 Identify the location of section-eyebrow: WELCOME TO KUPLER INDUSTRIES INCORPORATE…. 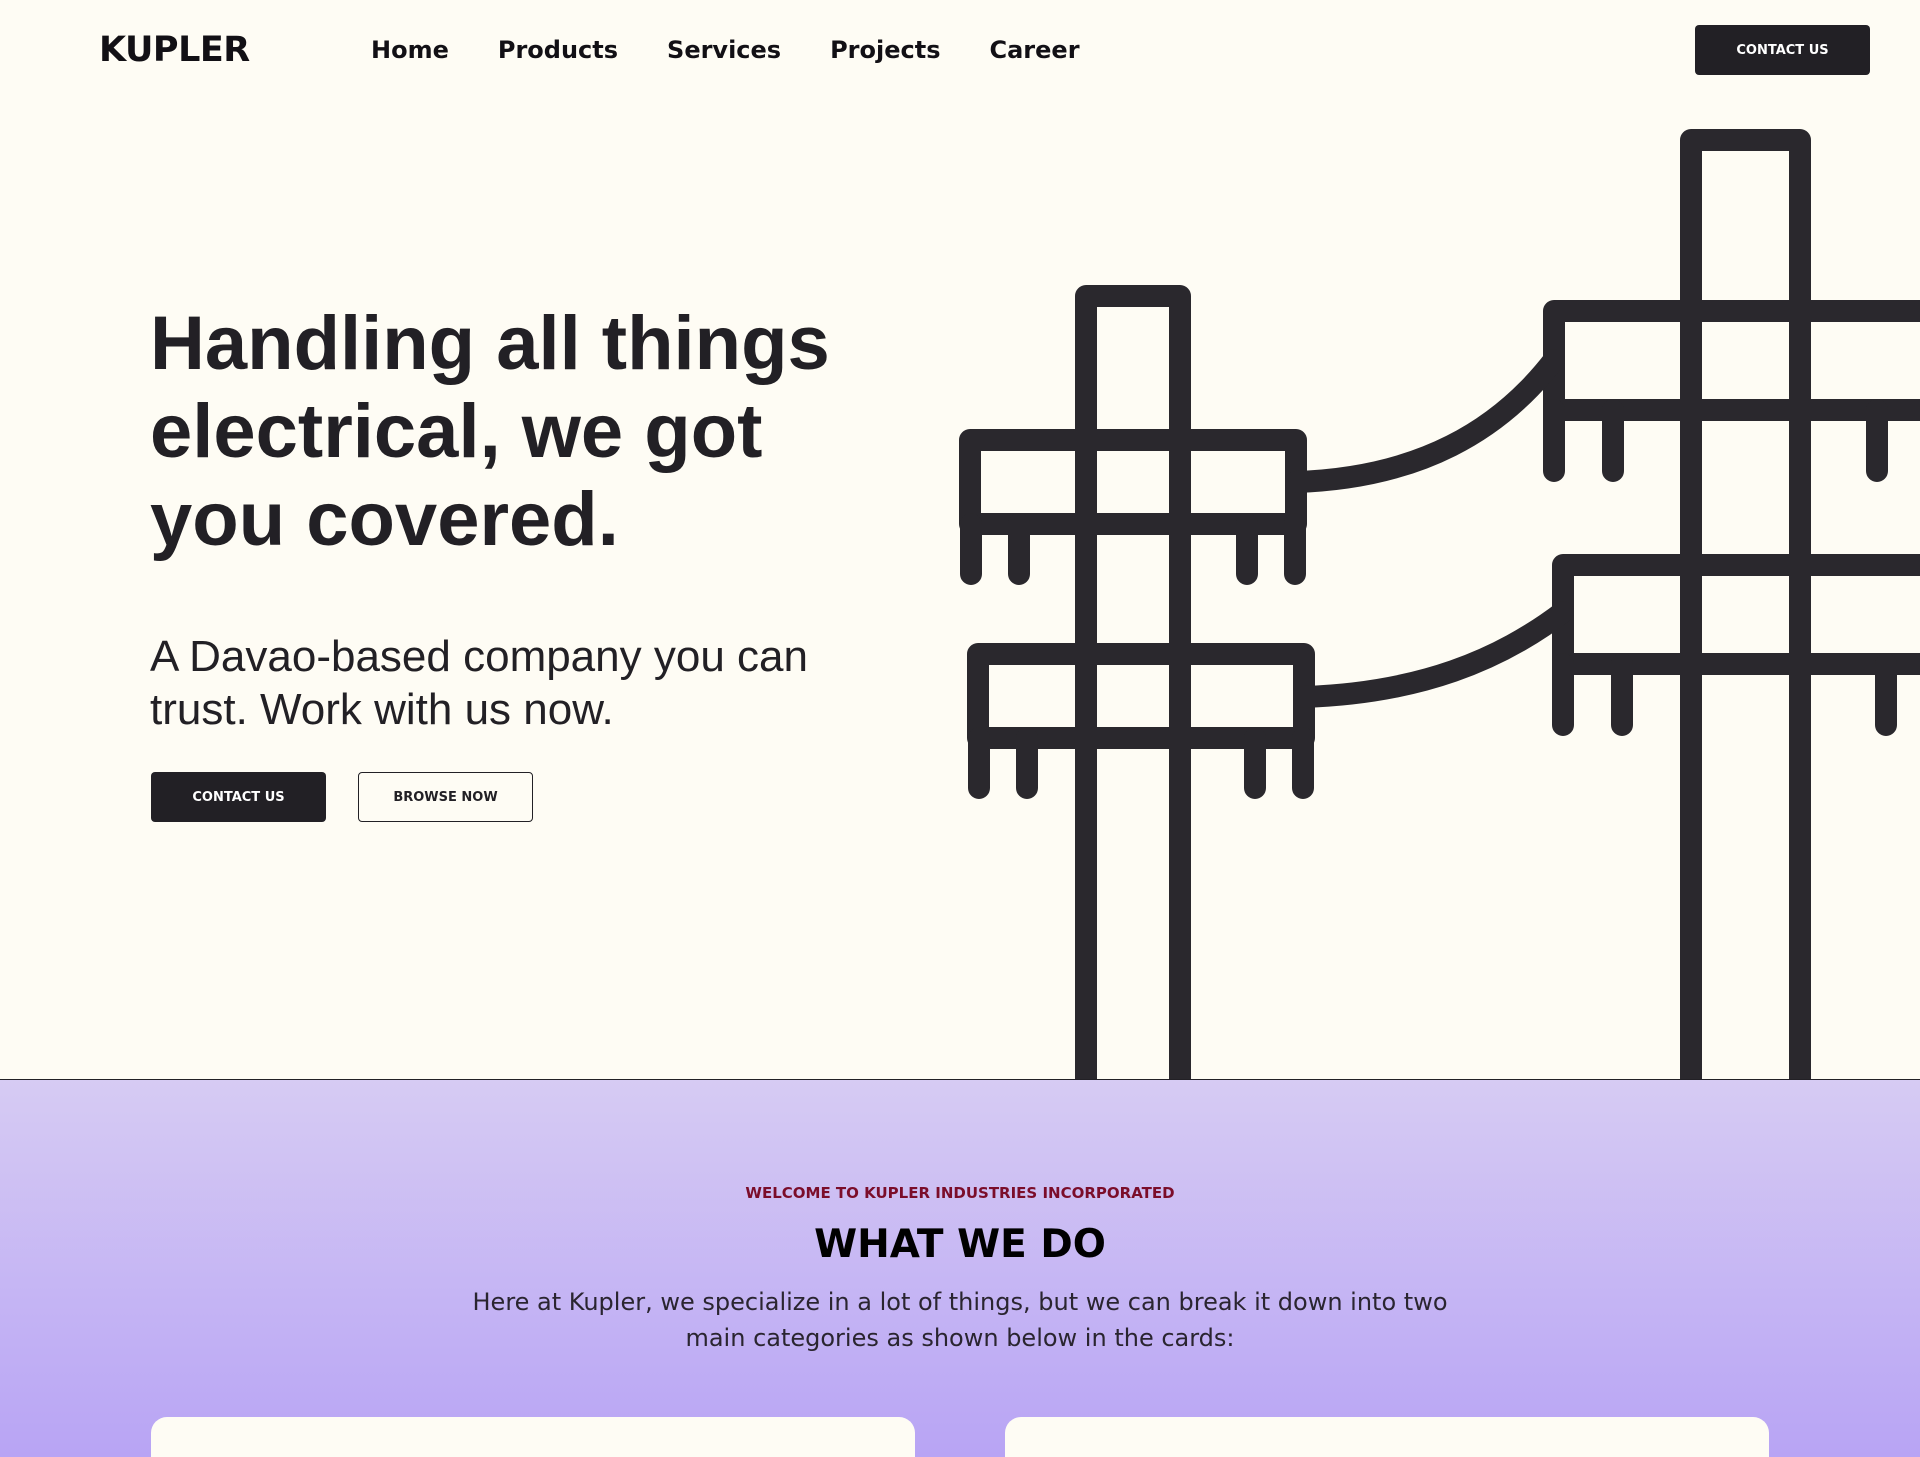
(960, 1193).